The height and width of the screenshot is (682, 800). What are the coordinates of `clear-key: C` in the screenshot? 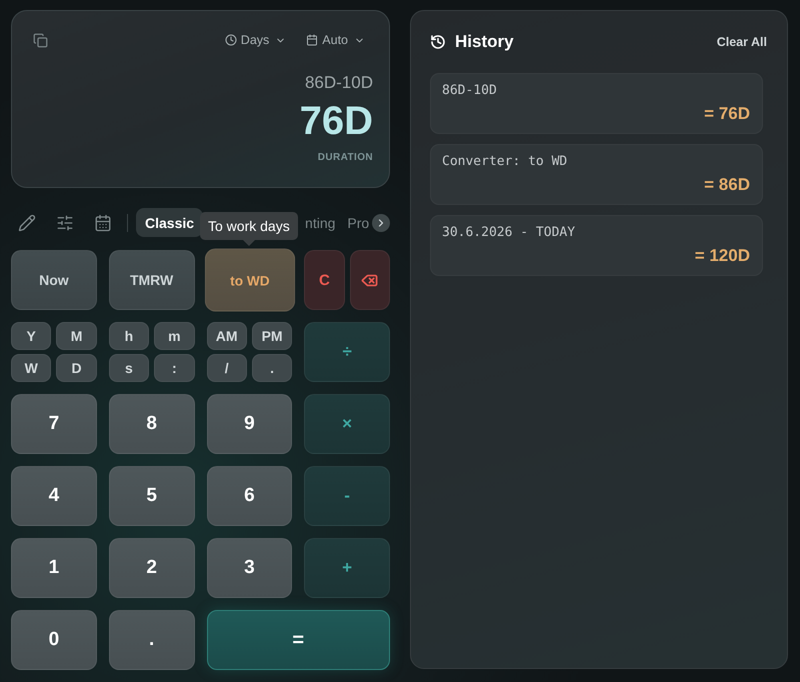 It's located at (324, 280).